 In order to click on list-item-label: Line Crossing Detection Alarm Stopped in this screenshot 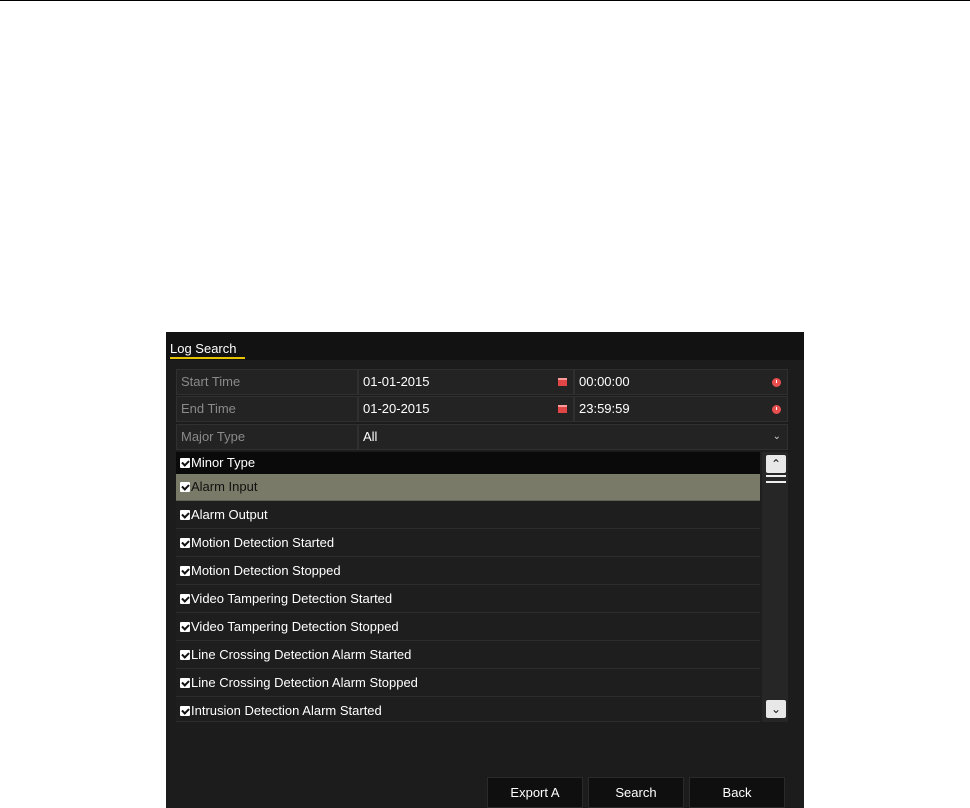, I will do `click(304, 682)`.